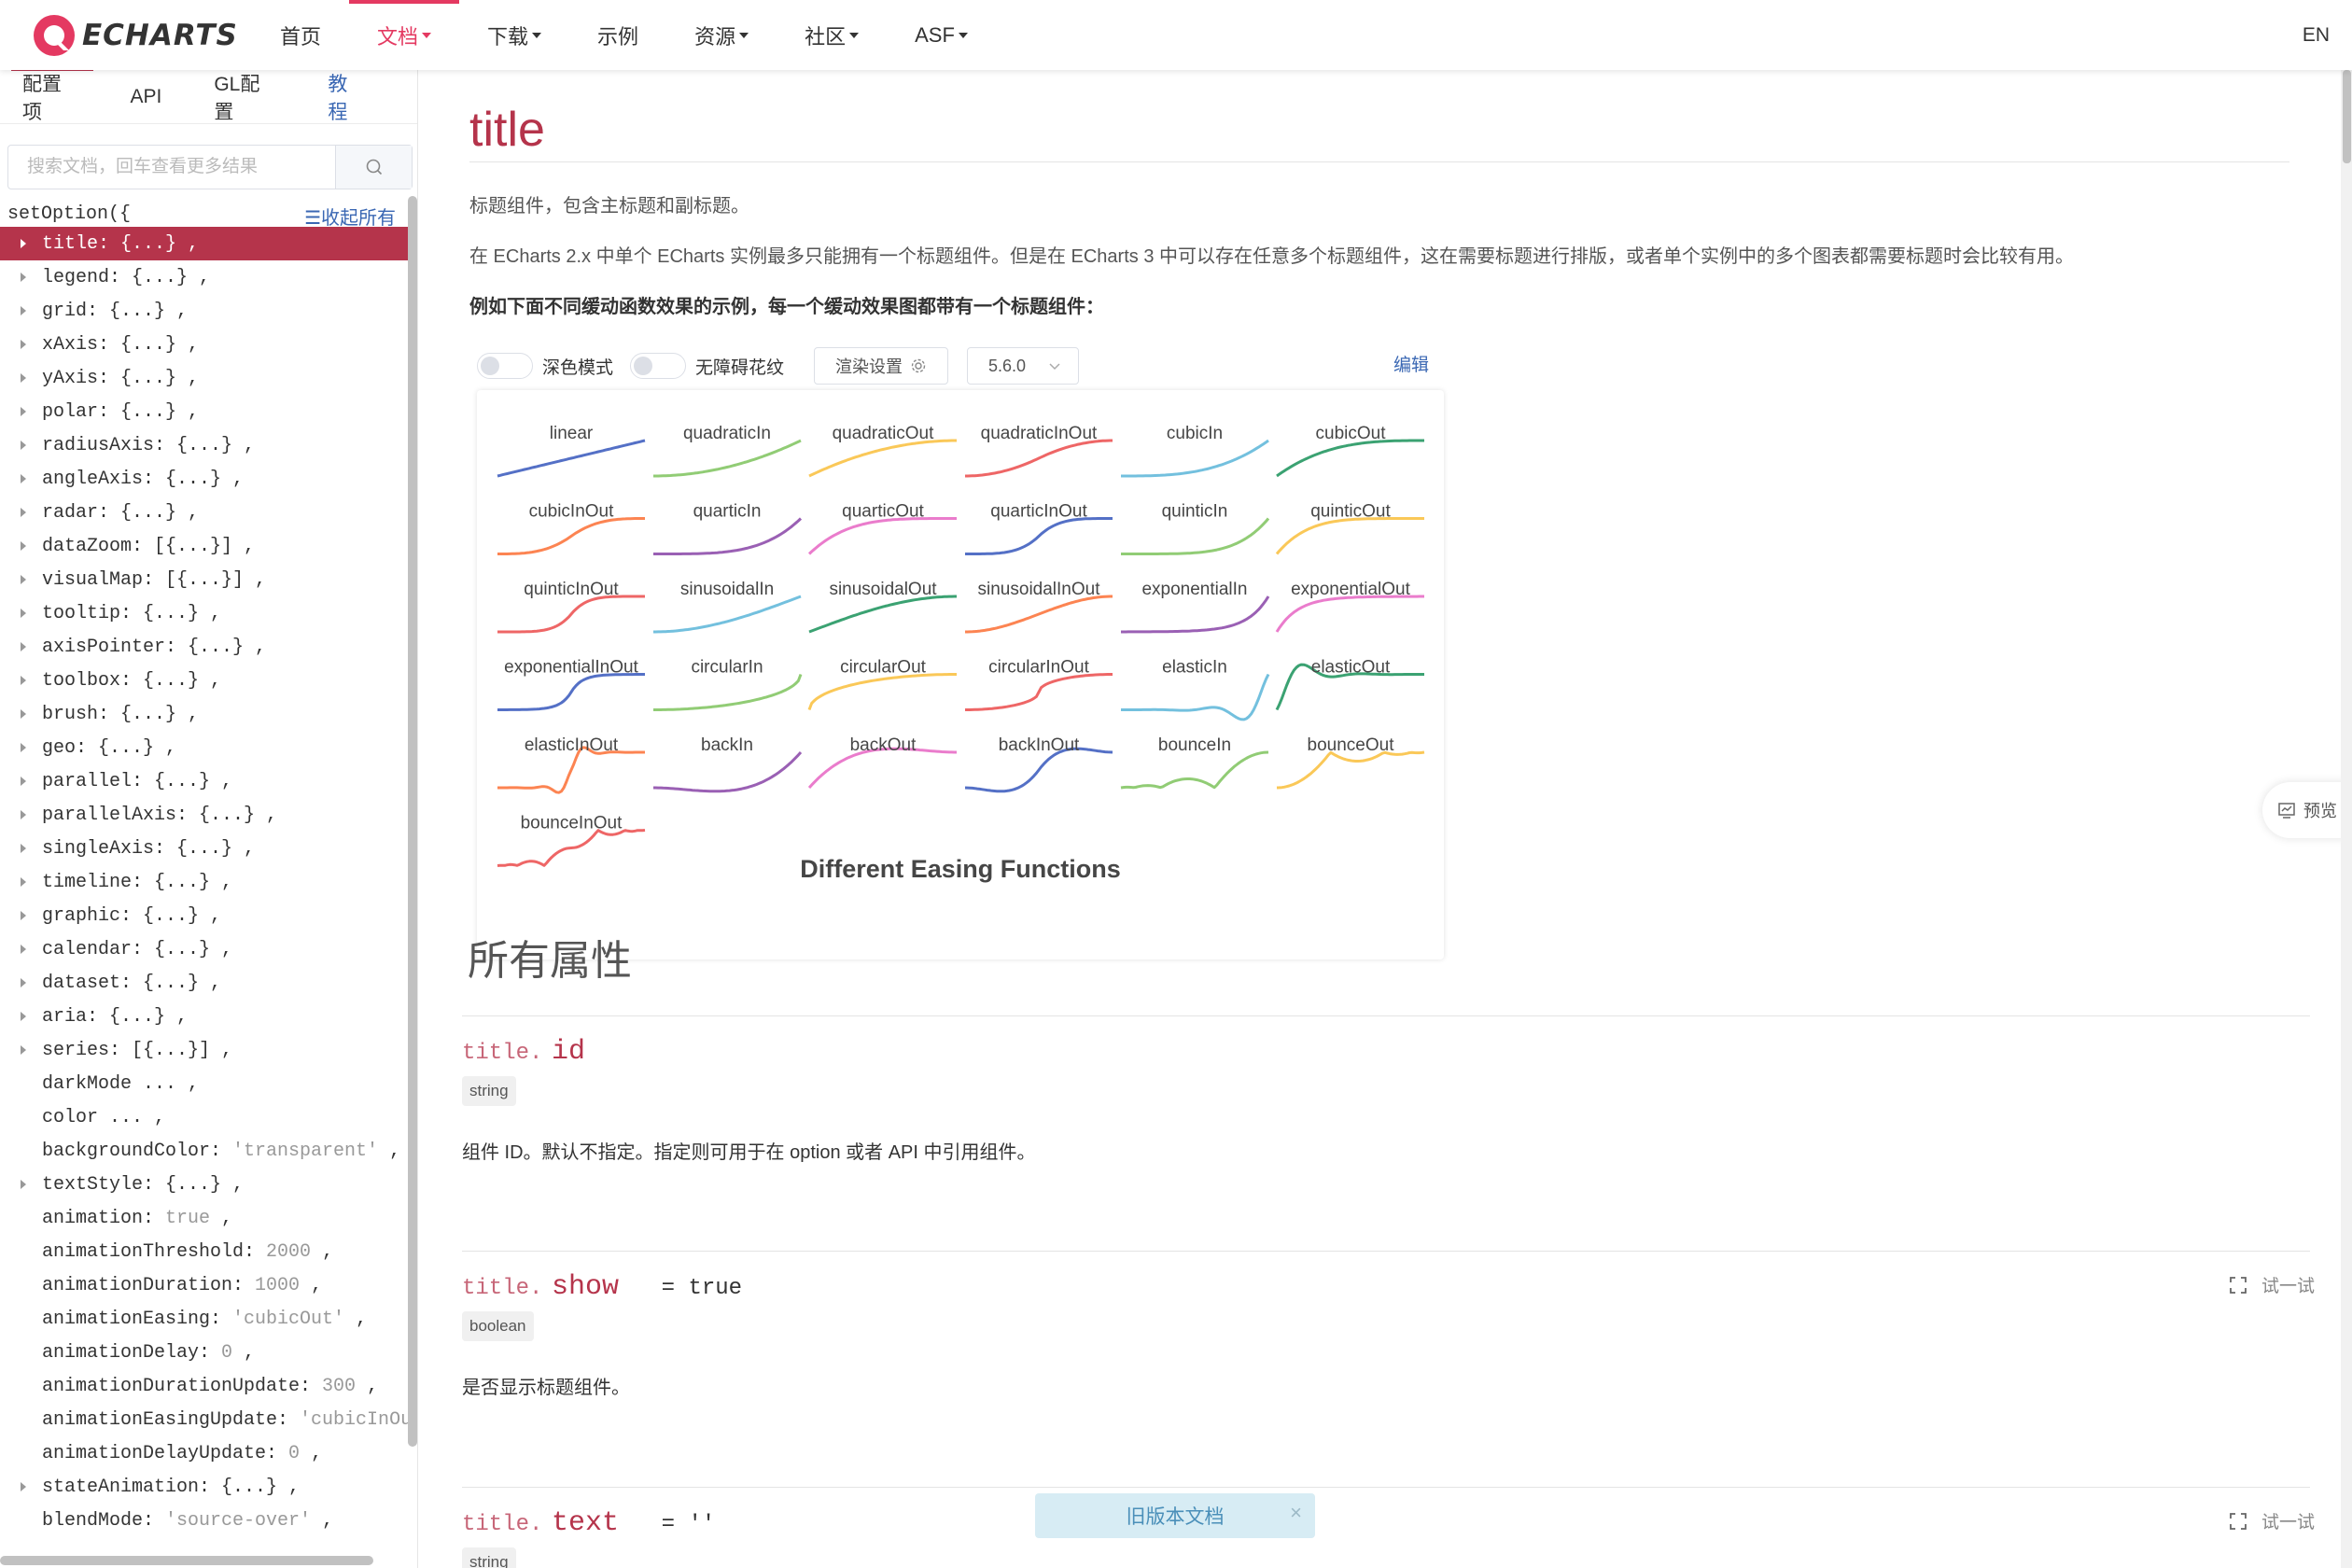 This screenshot has height=1568, width=2352. I want to click on close-icon: ×, so click(1296, 1513).